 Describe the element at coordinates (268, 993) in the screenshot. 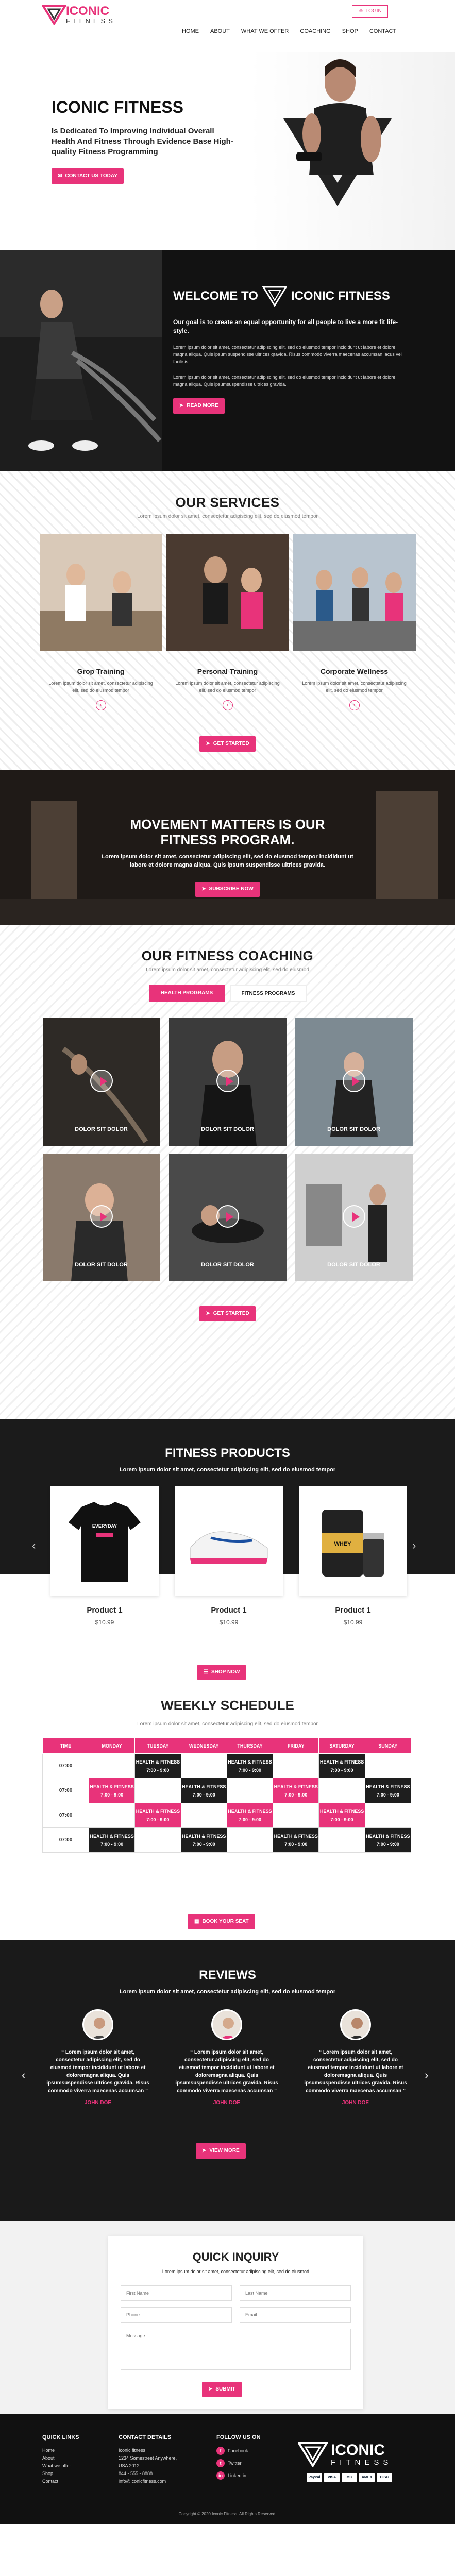

I see `tab-fitness-programs: FITNESS PROGRAMS` at that location.